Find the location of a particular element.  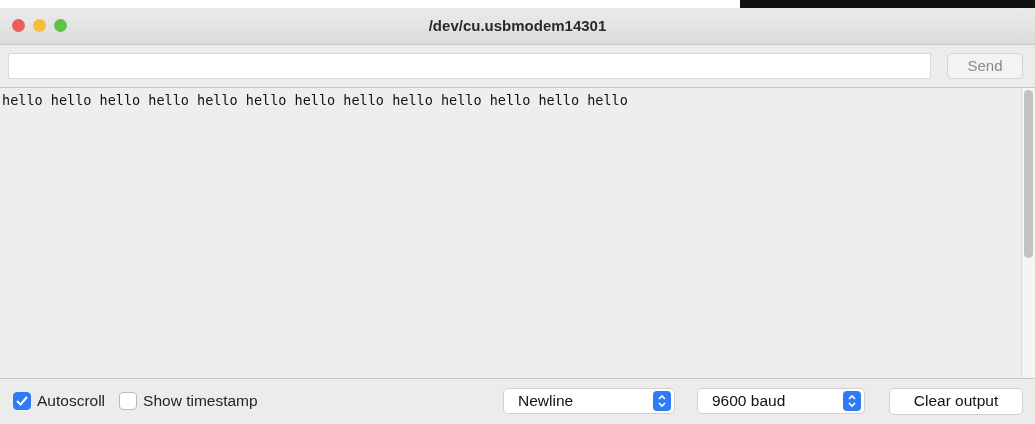

scrollbar is located at coordinates (1028, 233).